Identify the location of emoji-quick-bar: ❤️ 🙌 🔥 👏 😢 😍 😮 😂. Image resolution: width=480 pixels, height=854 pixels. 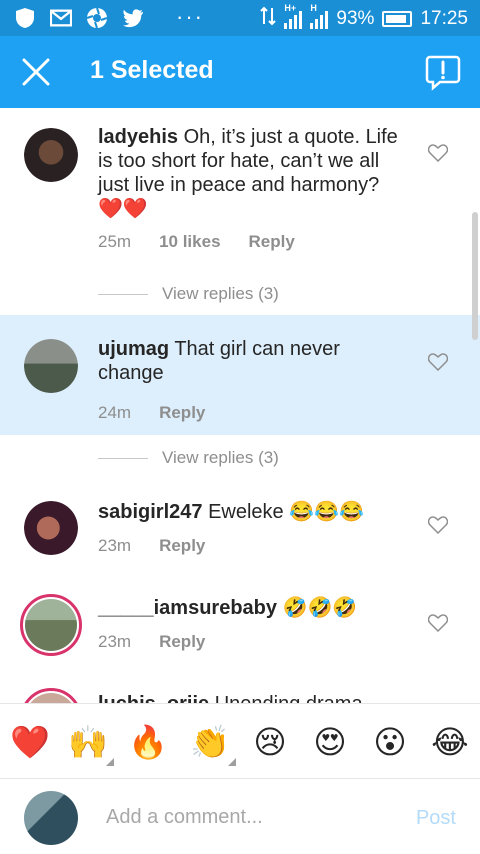
(240, 741).